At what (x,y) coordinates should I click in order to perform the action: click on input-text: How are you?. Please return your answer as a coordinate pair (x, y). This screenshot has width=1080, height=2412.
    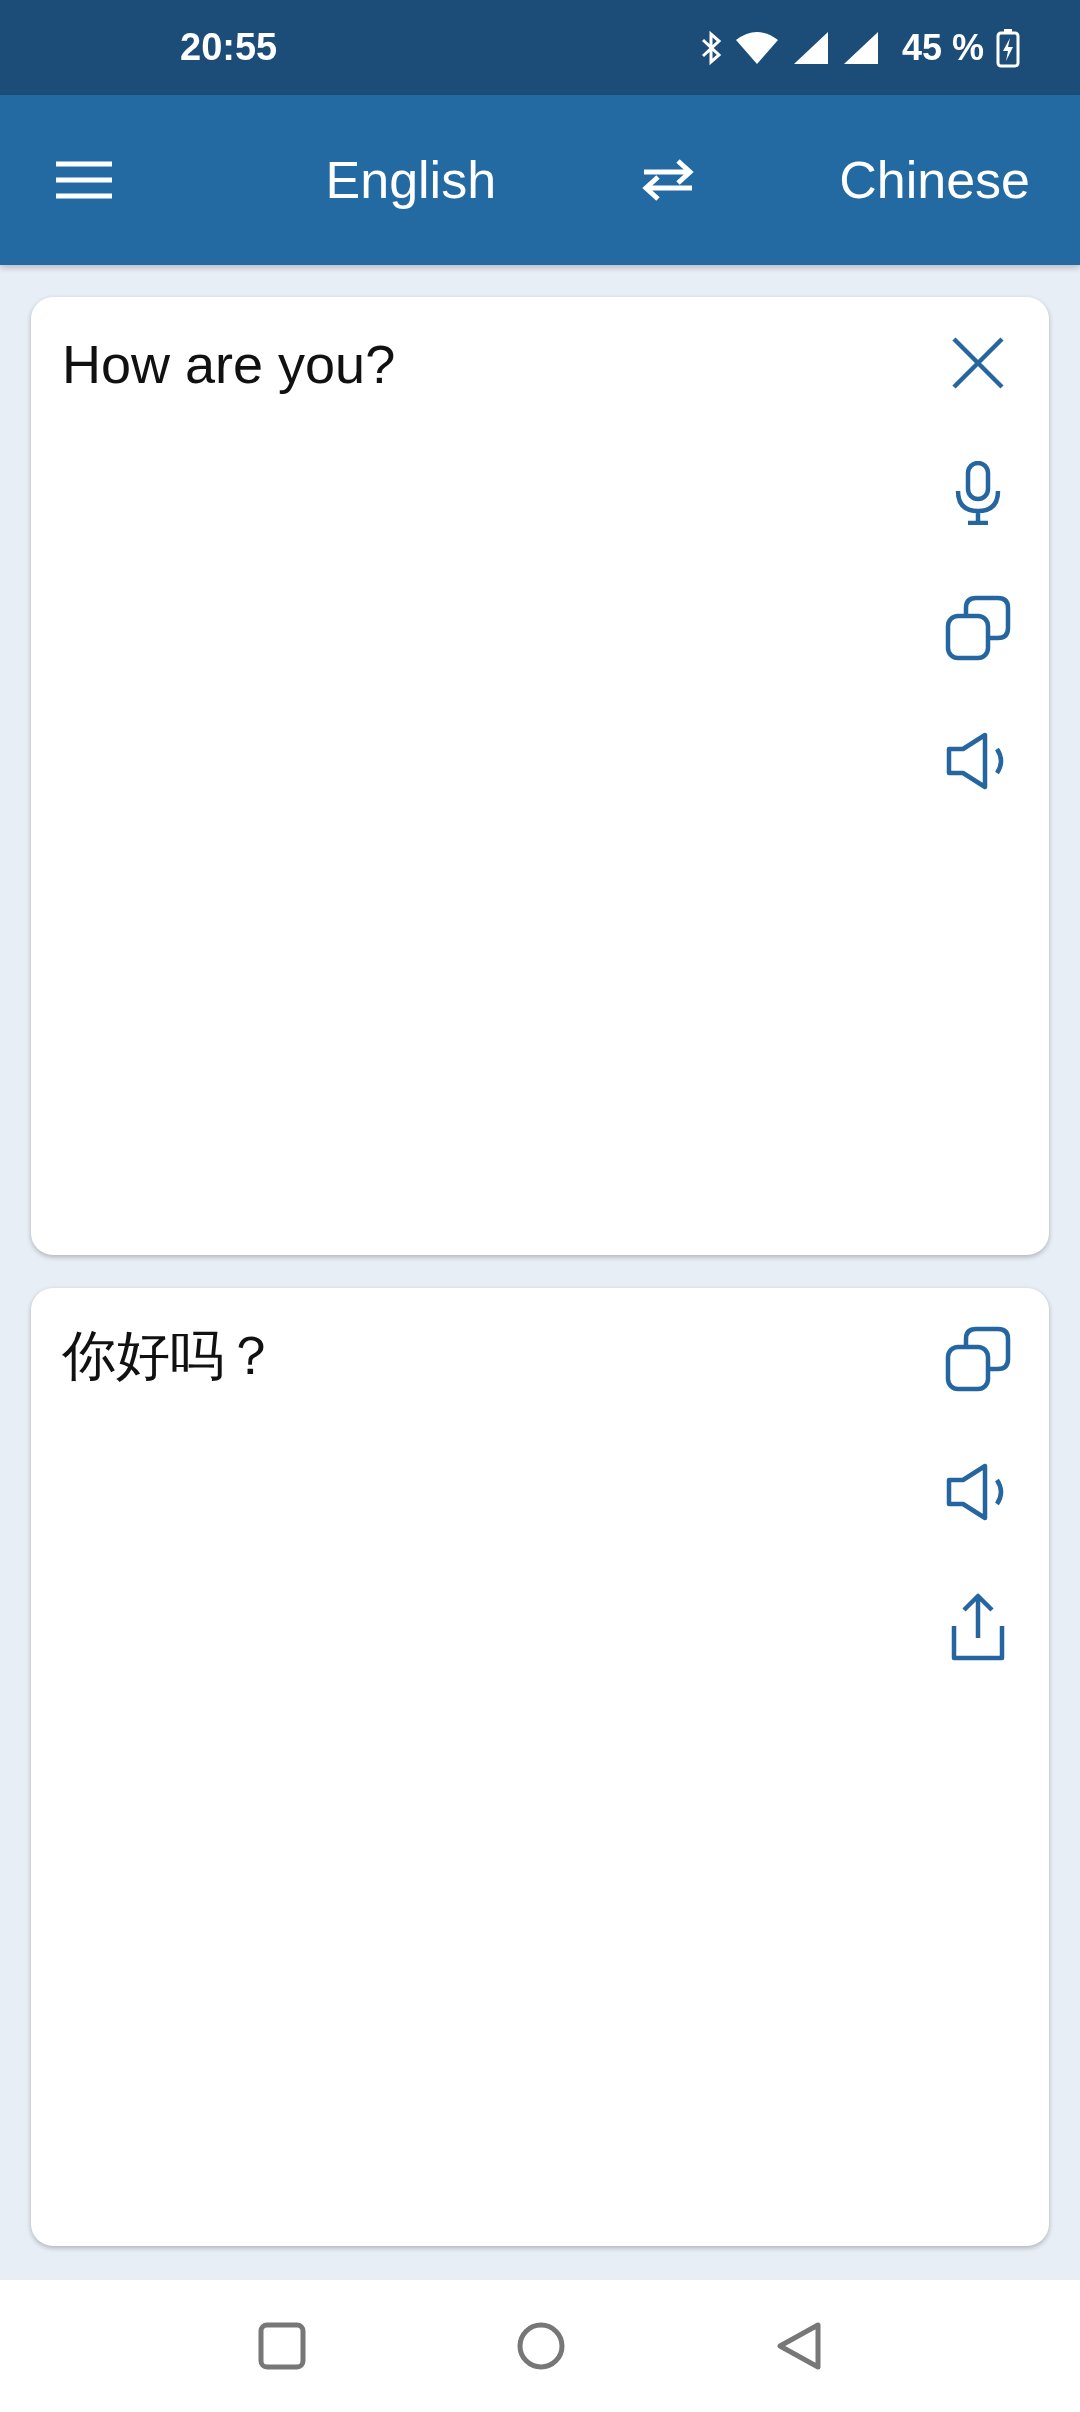
    Looking at the image, I should click on (229, 795).